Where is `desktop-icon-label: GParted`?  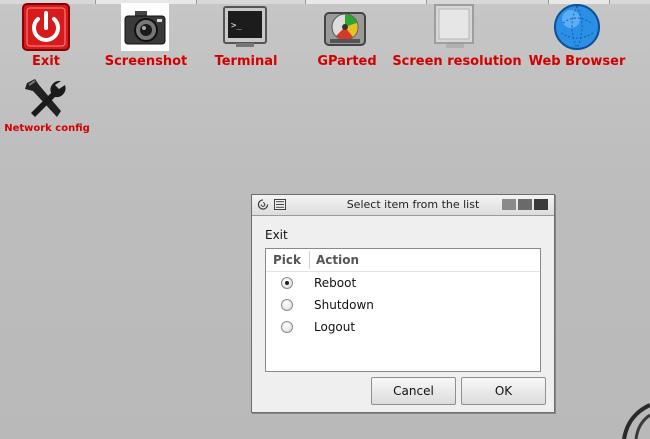
desktop-icon-label: GParted is located at coordinates (347, 61).